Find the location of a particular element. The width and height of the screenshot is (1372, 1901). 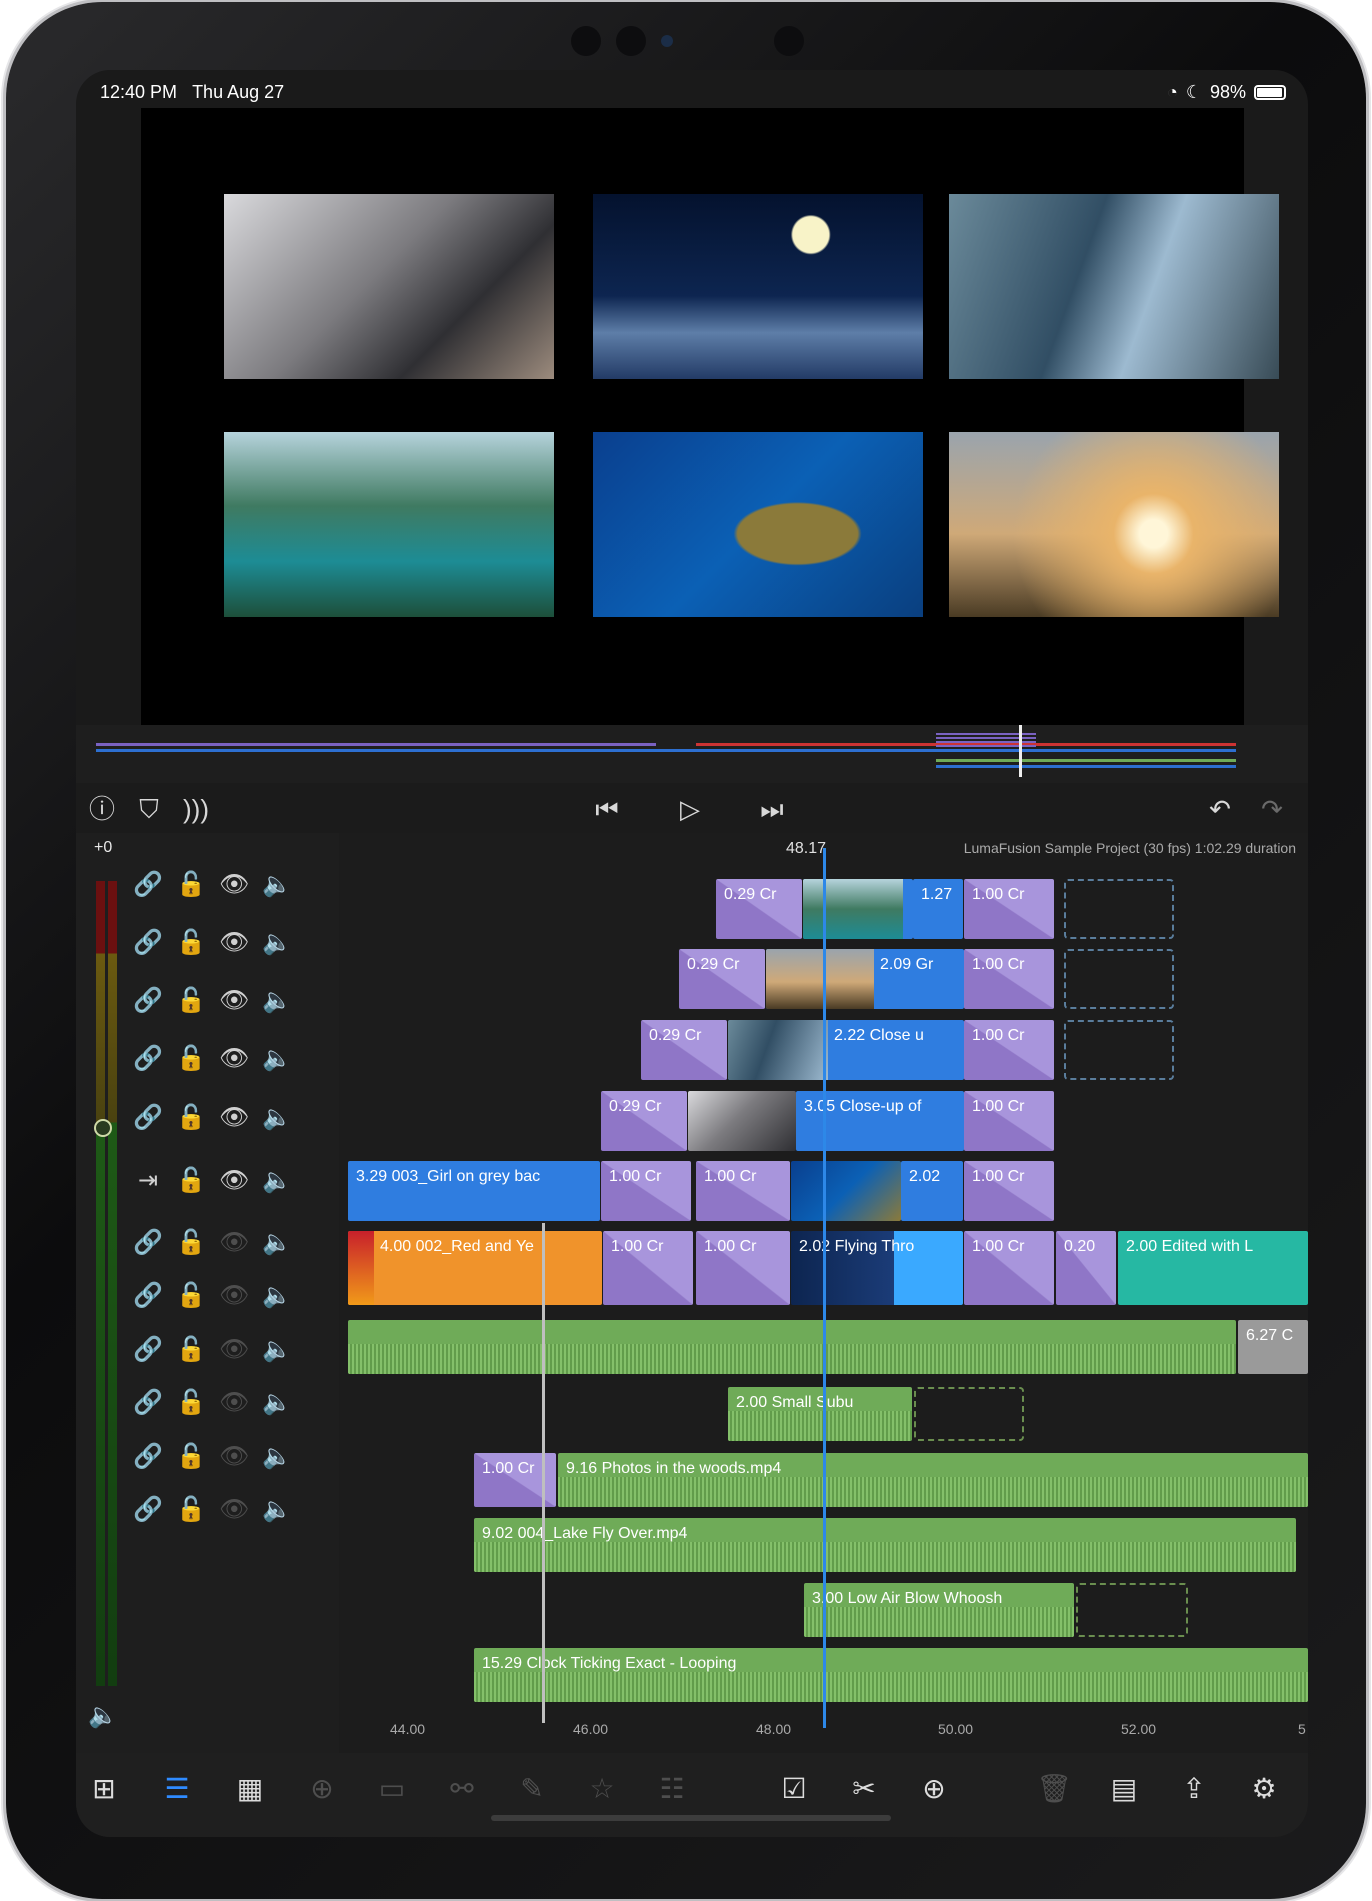

select-icon: ☑ is located at coordinates (794, 1789).